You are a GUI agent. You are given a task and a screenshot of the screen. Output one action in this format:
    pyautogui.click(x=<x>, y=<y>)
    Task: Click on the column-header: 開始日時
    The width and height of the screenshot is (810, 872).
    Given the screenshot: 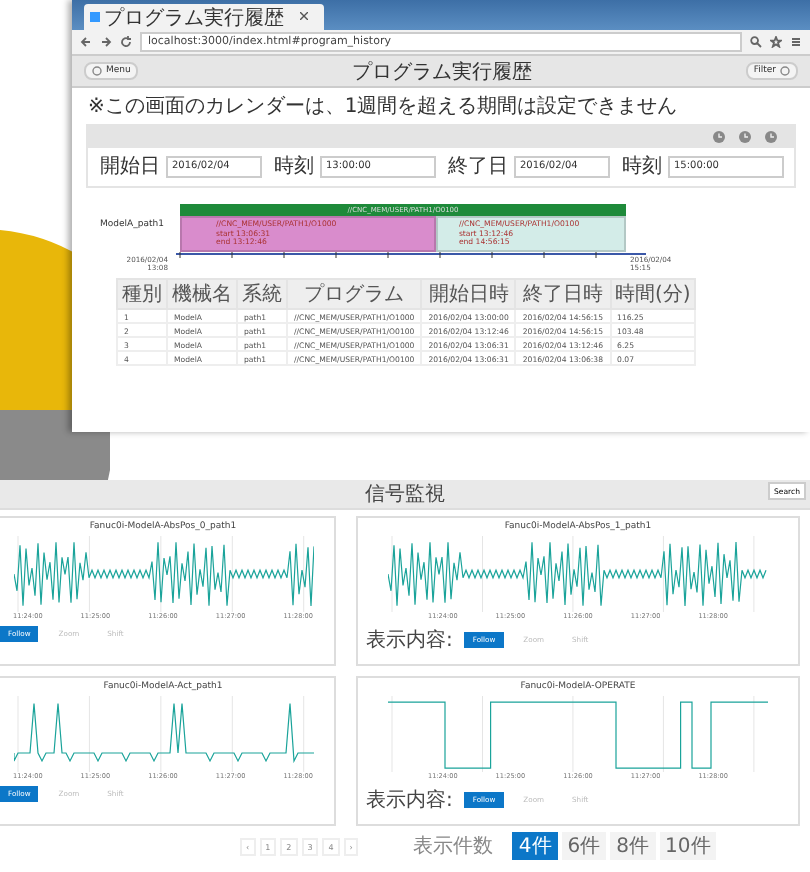 What is the action you would take?
    pyautogui.click(x=468, y=294)
    